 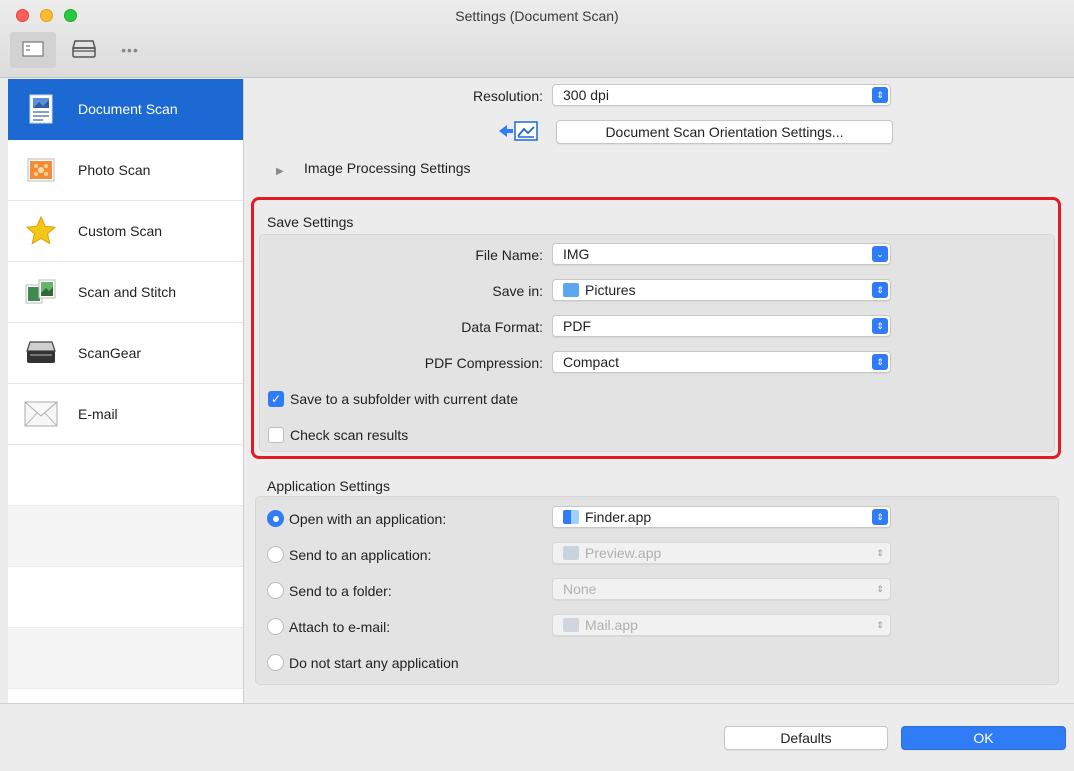 I want to click on title-bar: Settings (Document Scan) •••, so click(x=537, y=39).